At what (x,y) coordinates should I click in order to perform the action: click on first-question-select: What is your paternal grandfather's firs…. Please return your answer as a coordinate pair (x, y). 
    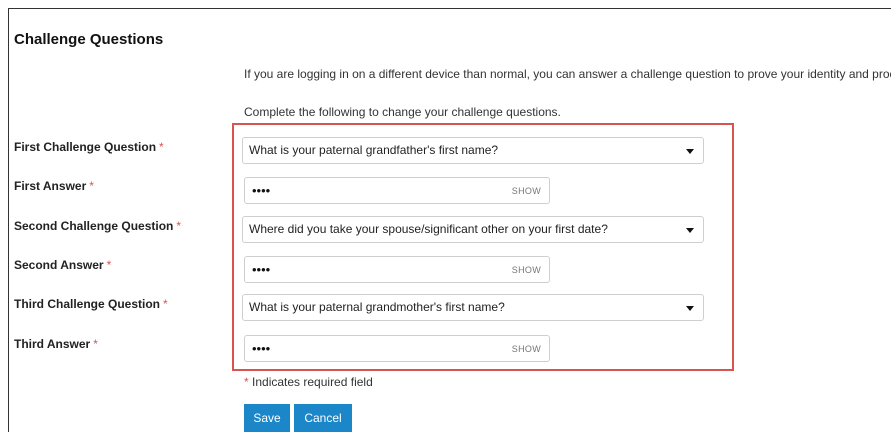
    Looking at the image, I should click on (473, 150).